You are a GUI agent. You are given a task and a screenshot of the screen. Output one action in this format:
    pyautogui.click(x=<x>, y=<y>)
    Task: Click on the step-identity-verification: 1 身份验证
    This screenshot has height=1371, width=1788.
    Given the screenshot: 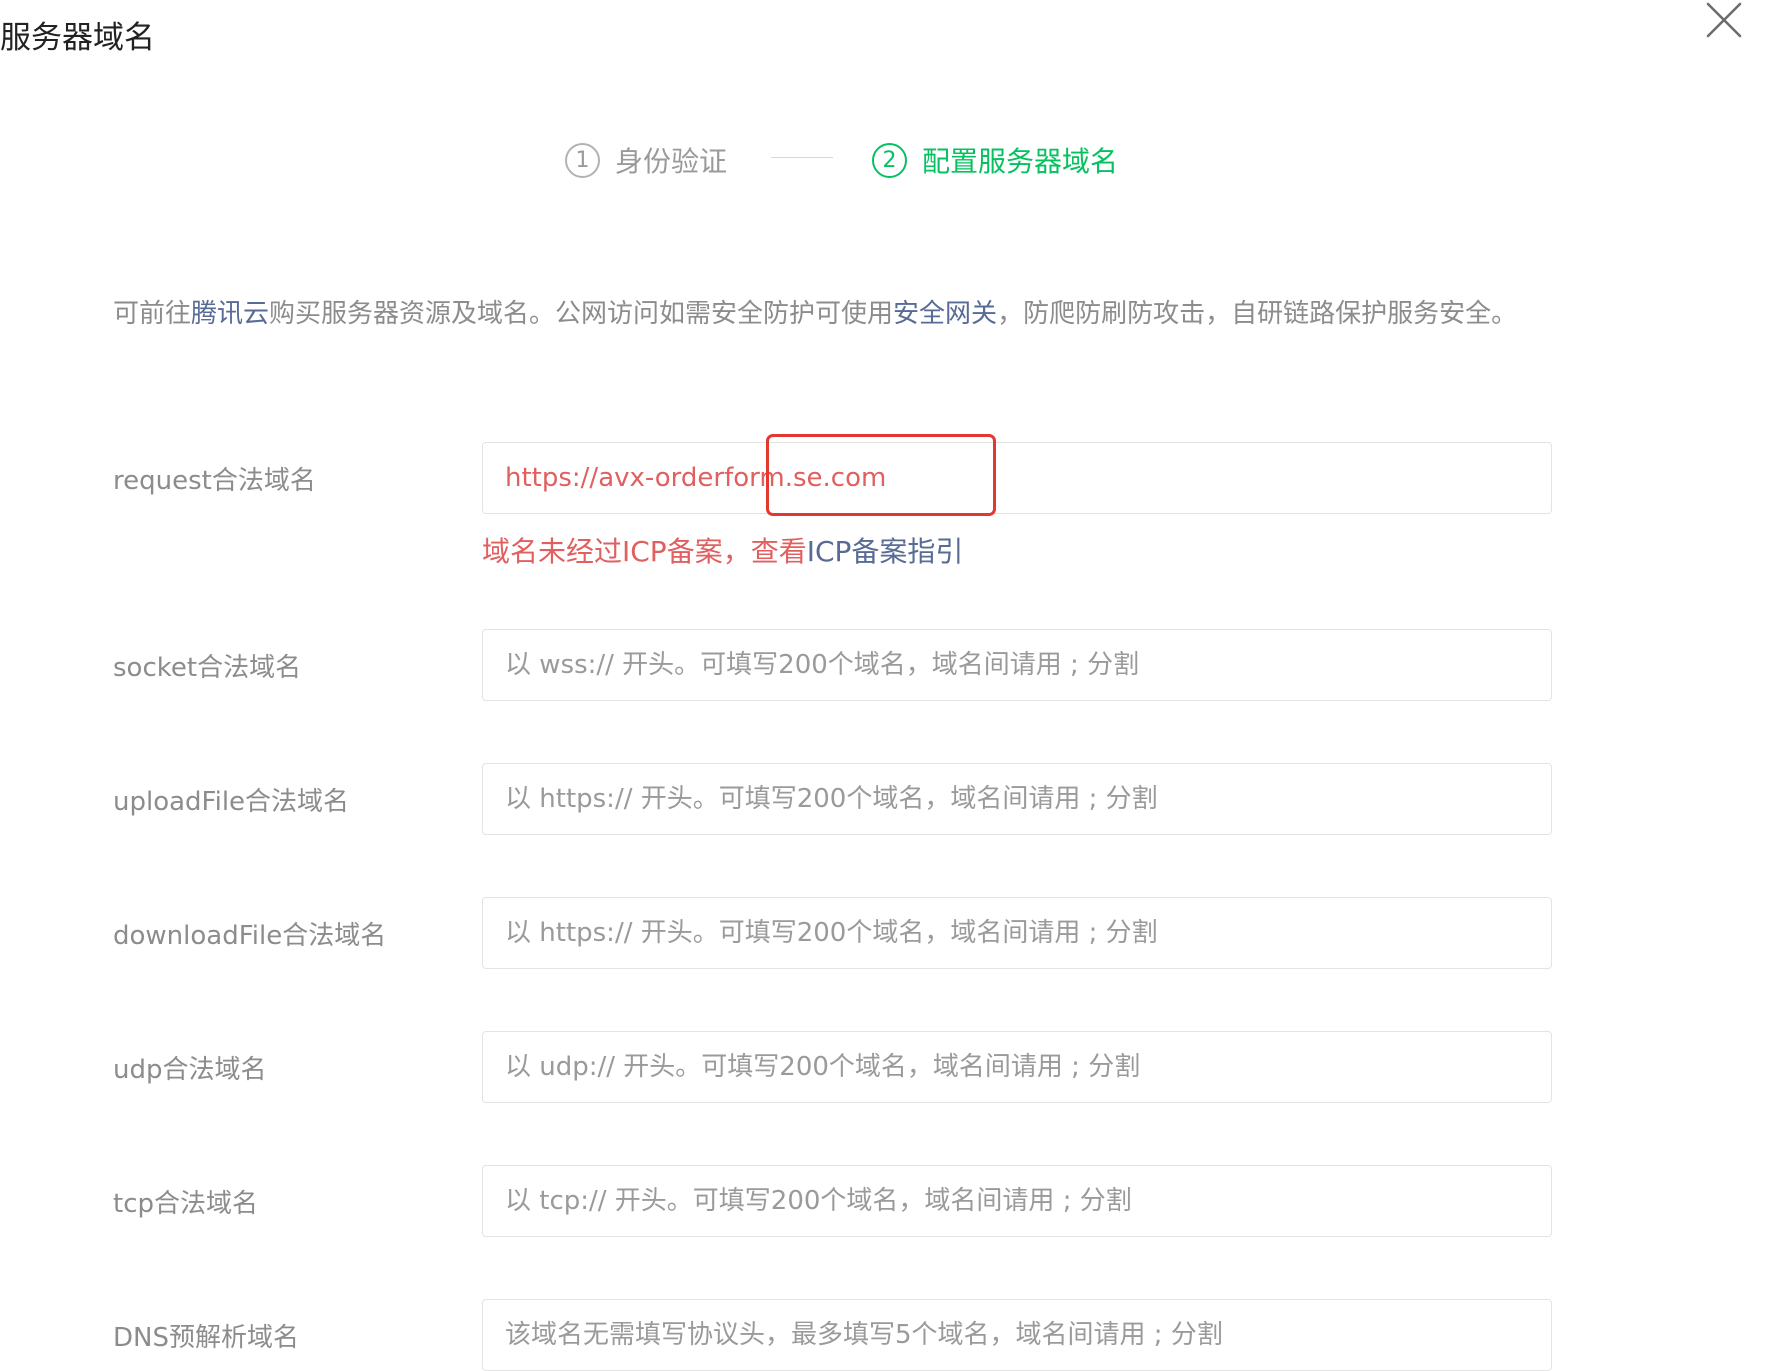 What is the action you would take?
    pyautogui.click(x=646, y=160)
    